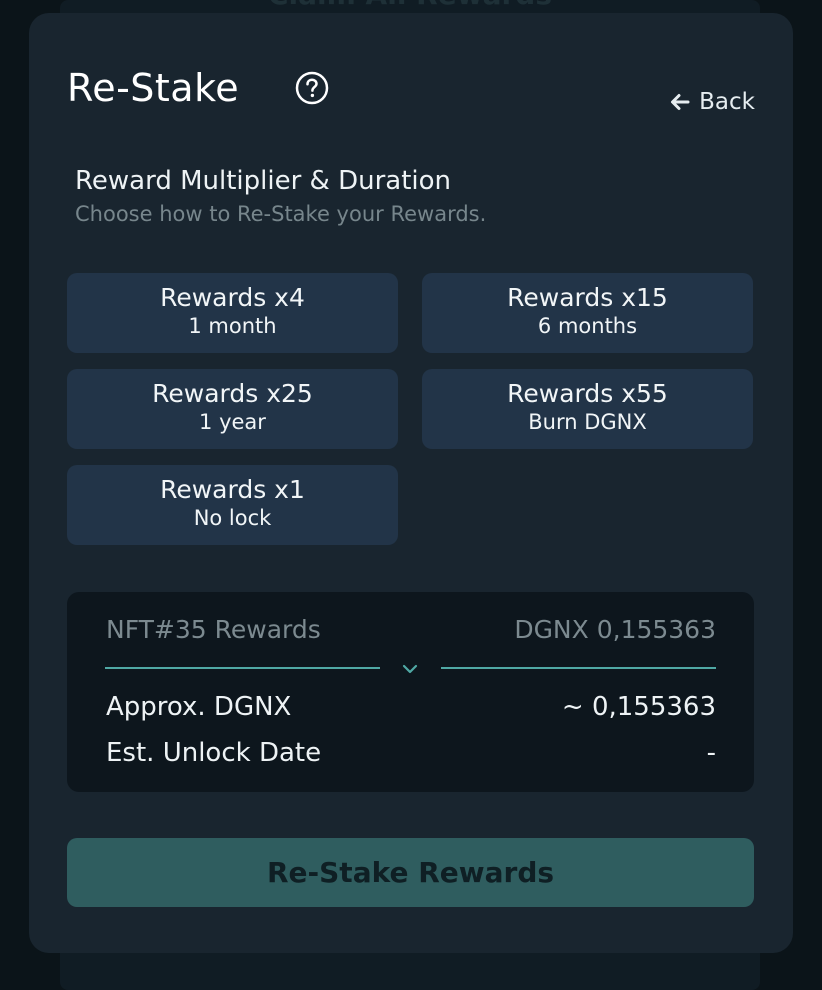 This screenshot has width=822, height=990. I want to click on back-label: Back, so click(727, 102).